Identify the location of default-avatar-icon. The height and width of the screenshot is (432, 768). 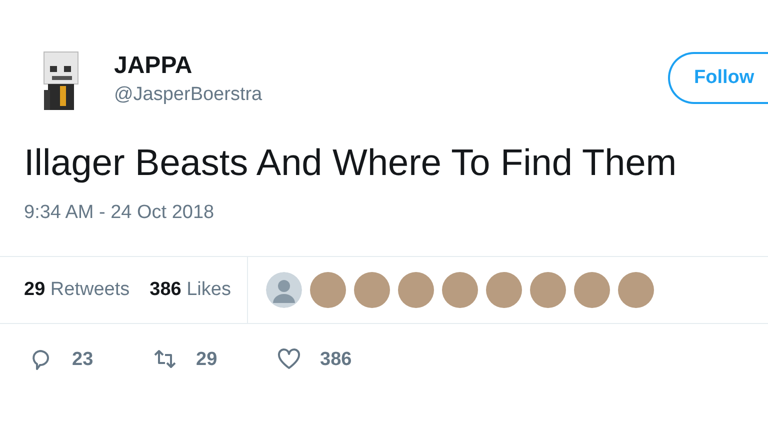
(284, 290).